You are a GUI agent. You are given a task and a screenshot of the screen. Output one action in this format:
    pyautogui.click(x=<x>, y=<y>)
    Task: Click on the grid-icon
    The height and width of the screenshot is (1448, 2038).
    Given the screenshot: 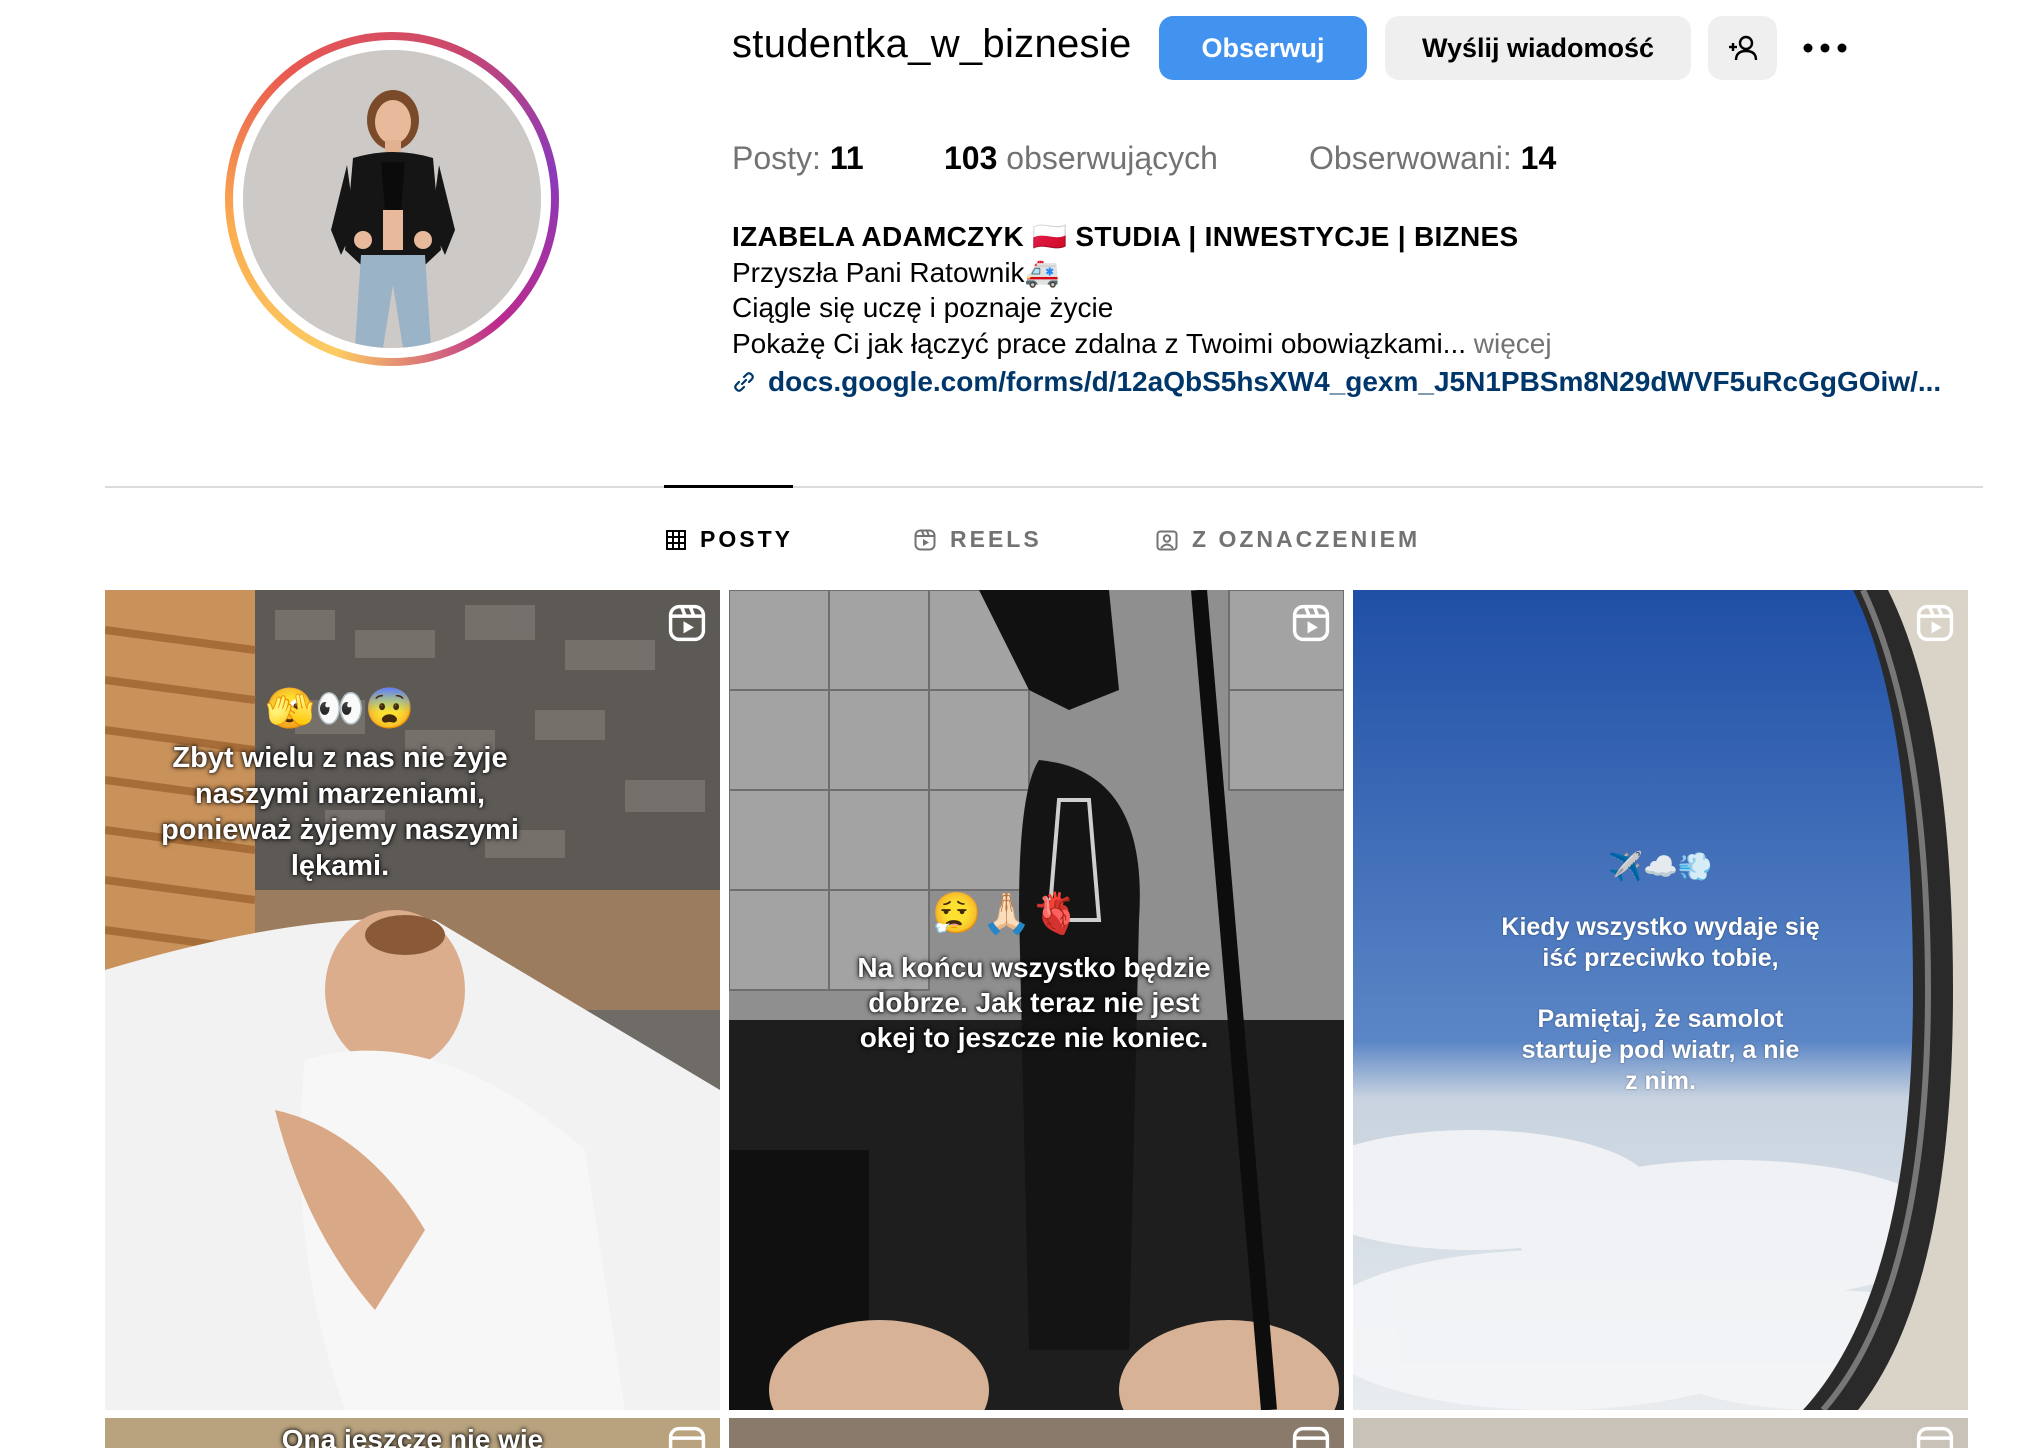 What is the action you would take?
    pyautogui.click(x=676, y=539)
    